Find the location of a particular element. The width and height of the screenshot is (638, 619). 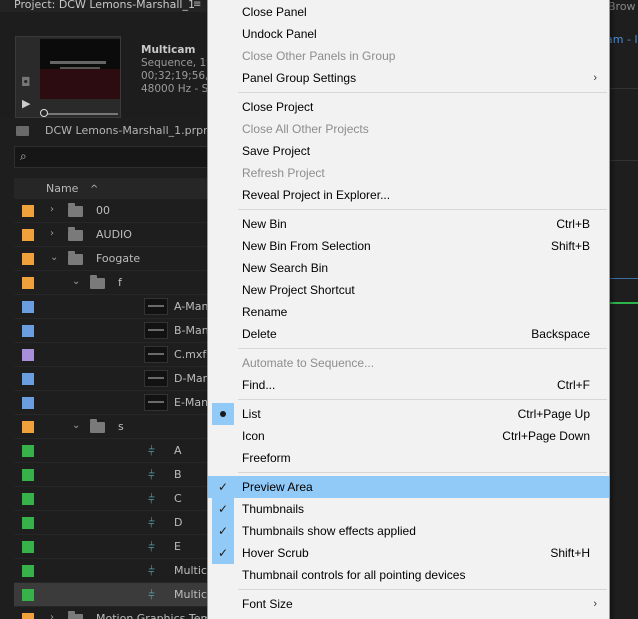

menu-item-label: Thumbnails show effects applied is located at coordinates (329, 531).